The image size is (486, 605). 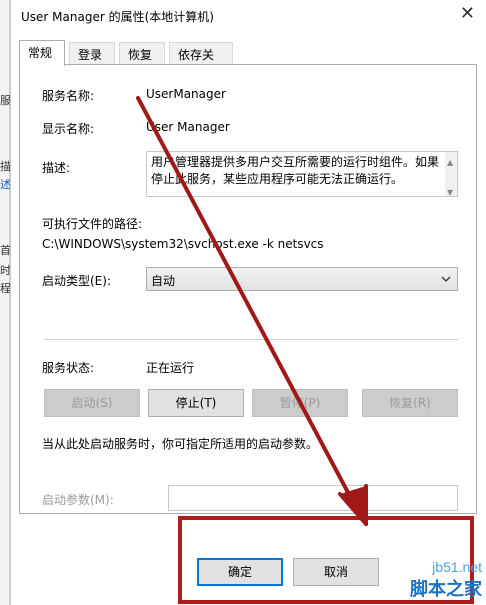 I want to click on scroll-up-icon: ▲, so click(x=450, y=162).